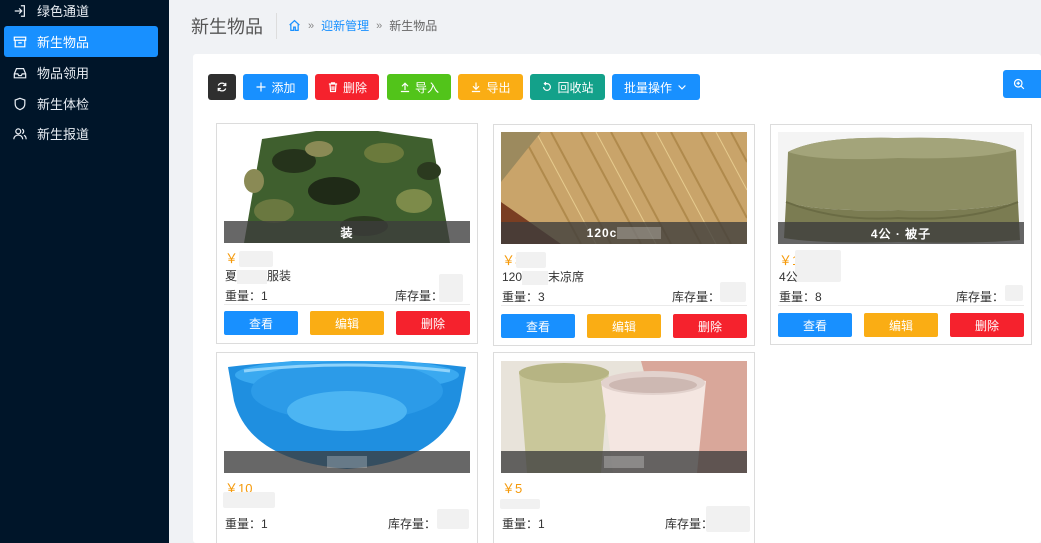 The width and height of the screenshot is (1041, 543). I want to click on product-card: ￥10 重量：1 库存量：, so click(347, 447).